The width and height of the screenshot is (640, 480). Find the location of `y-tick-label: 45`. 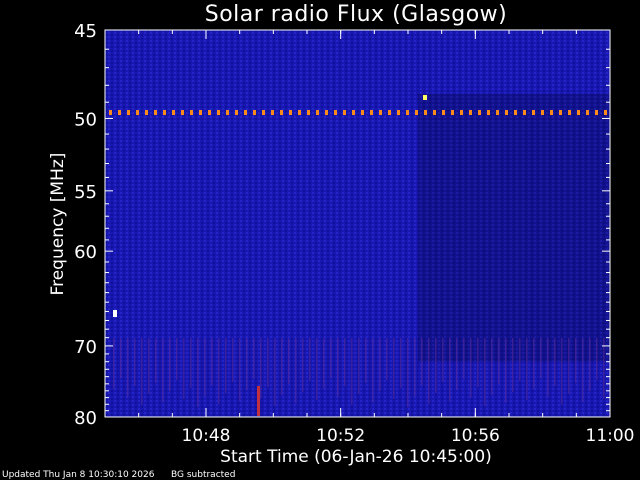

y-tick-label: 45 is located at coordinates (85, 31).